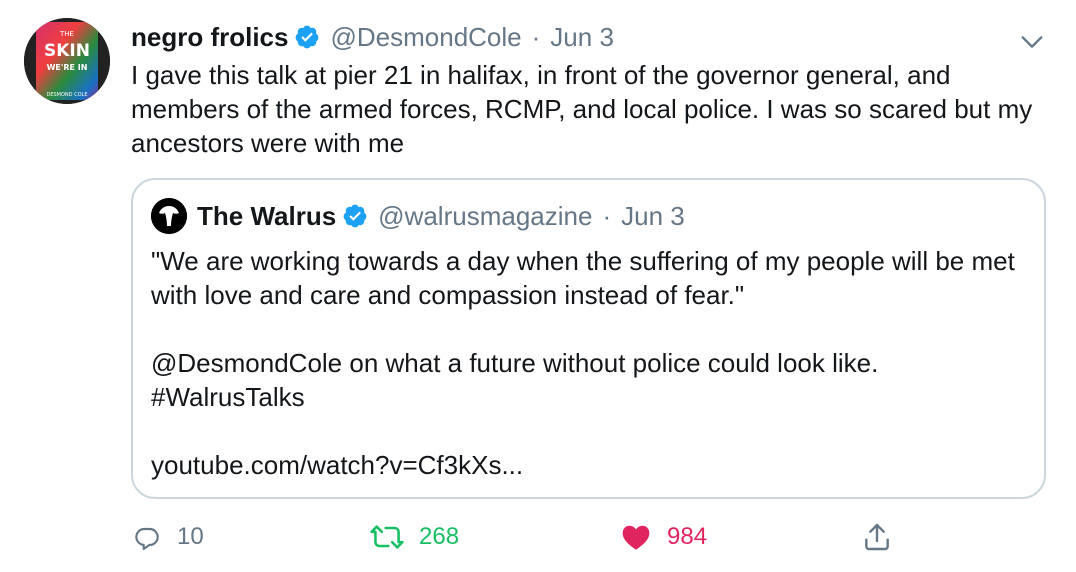 The height and width of the screenshot is (572, 1076). What do you see at coordinates (387, 537) in the screenshot?
I see `retweet-icon` at bounding box center [387, 537].